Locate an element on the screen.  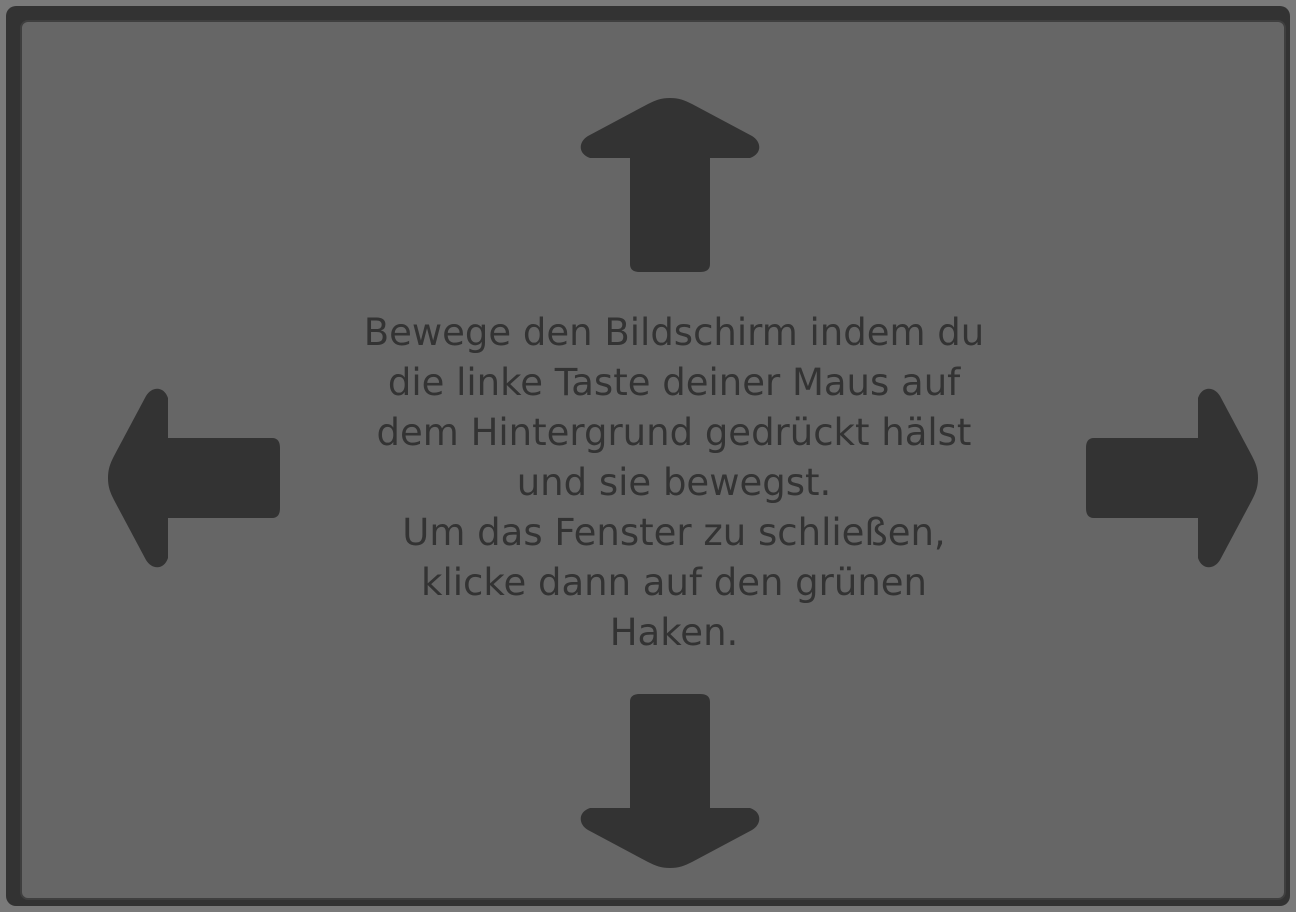
arrow-left-icon is located at coordinates (194, 478).